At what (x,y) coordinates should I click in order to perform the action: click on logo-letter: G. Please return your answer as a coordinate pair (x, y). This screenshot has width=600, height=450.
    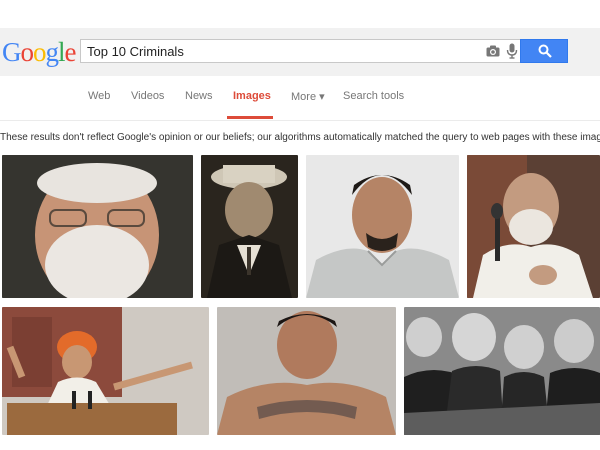
    Looking at the image, I should click on (11, 52).